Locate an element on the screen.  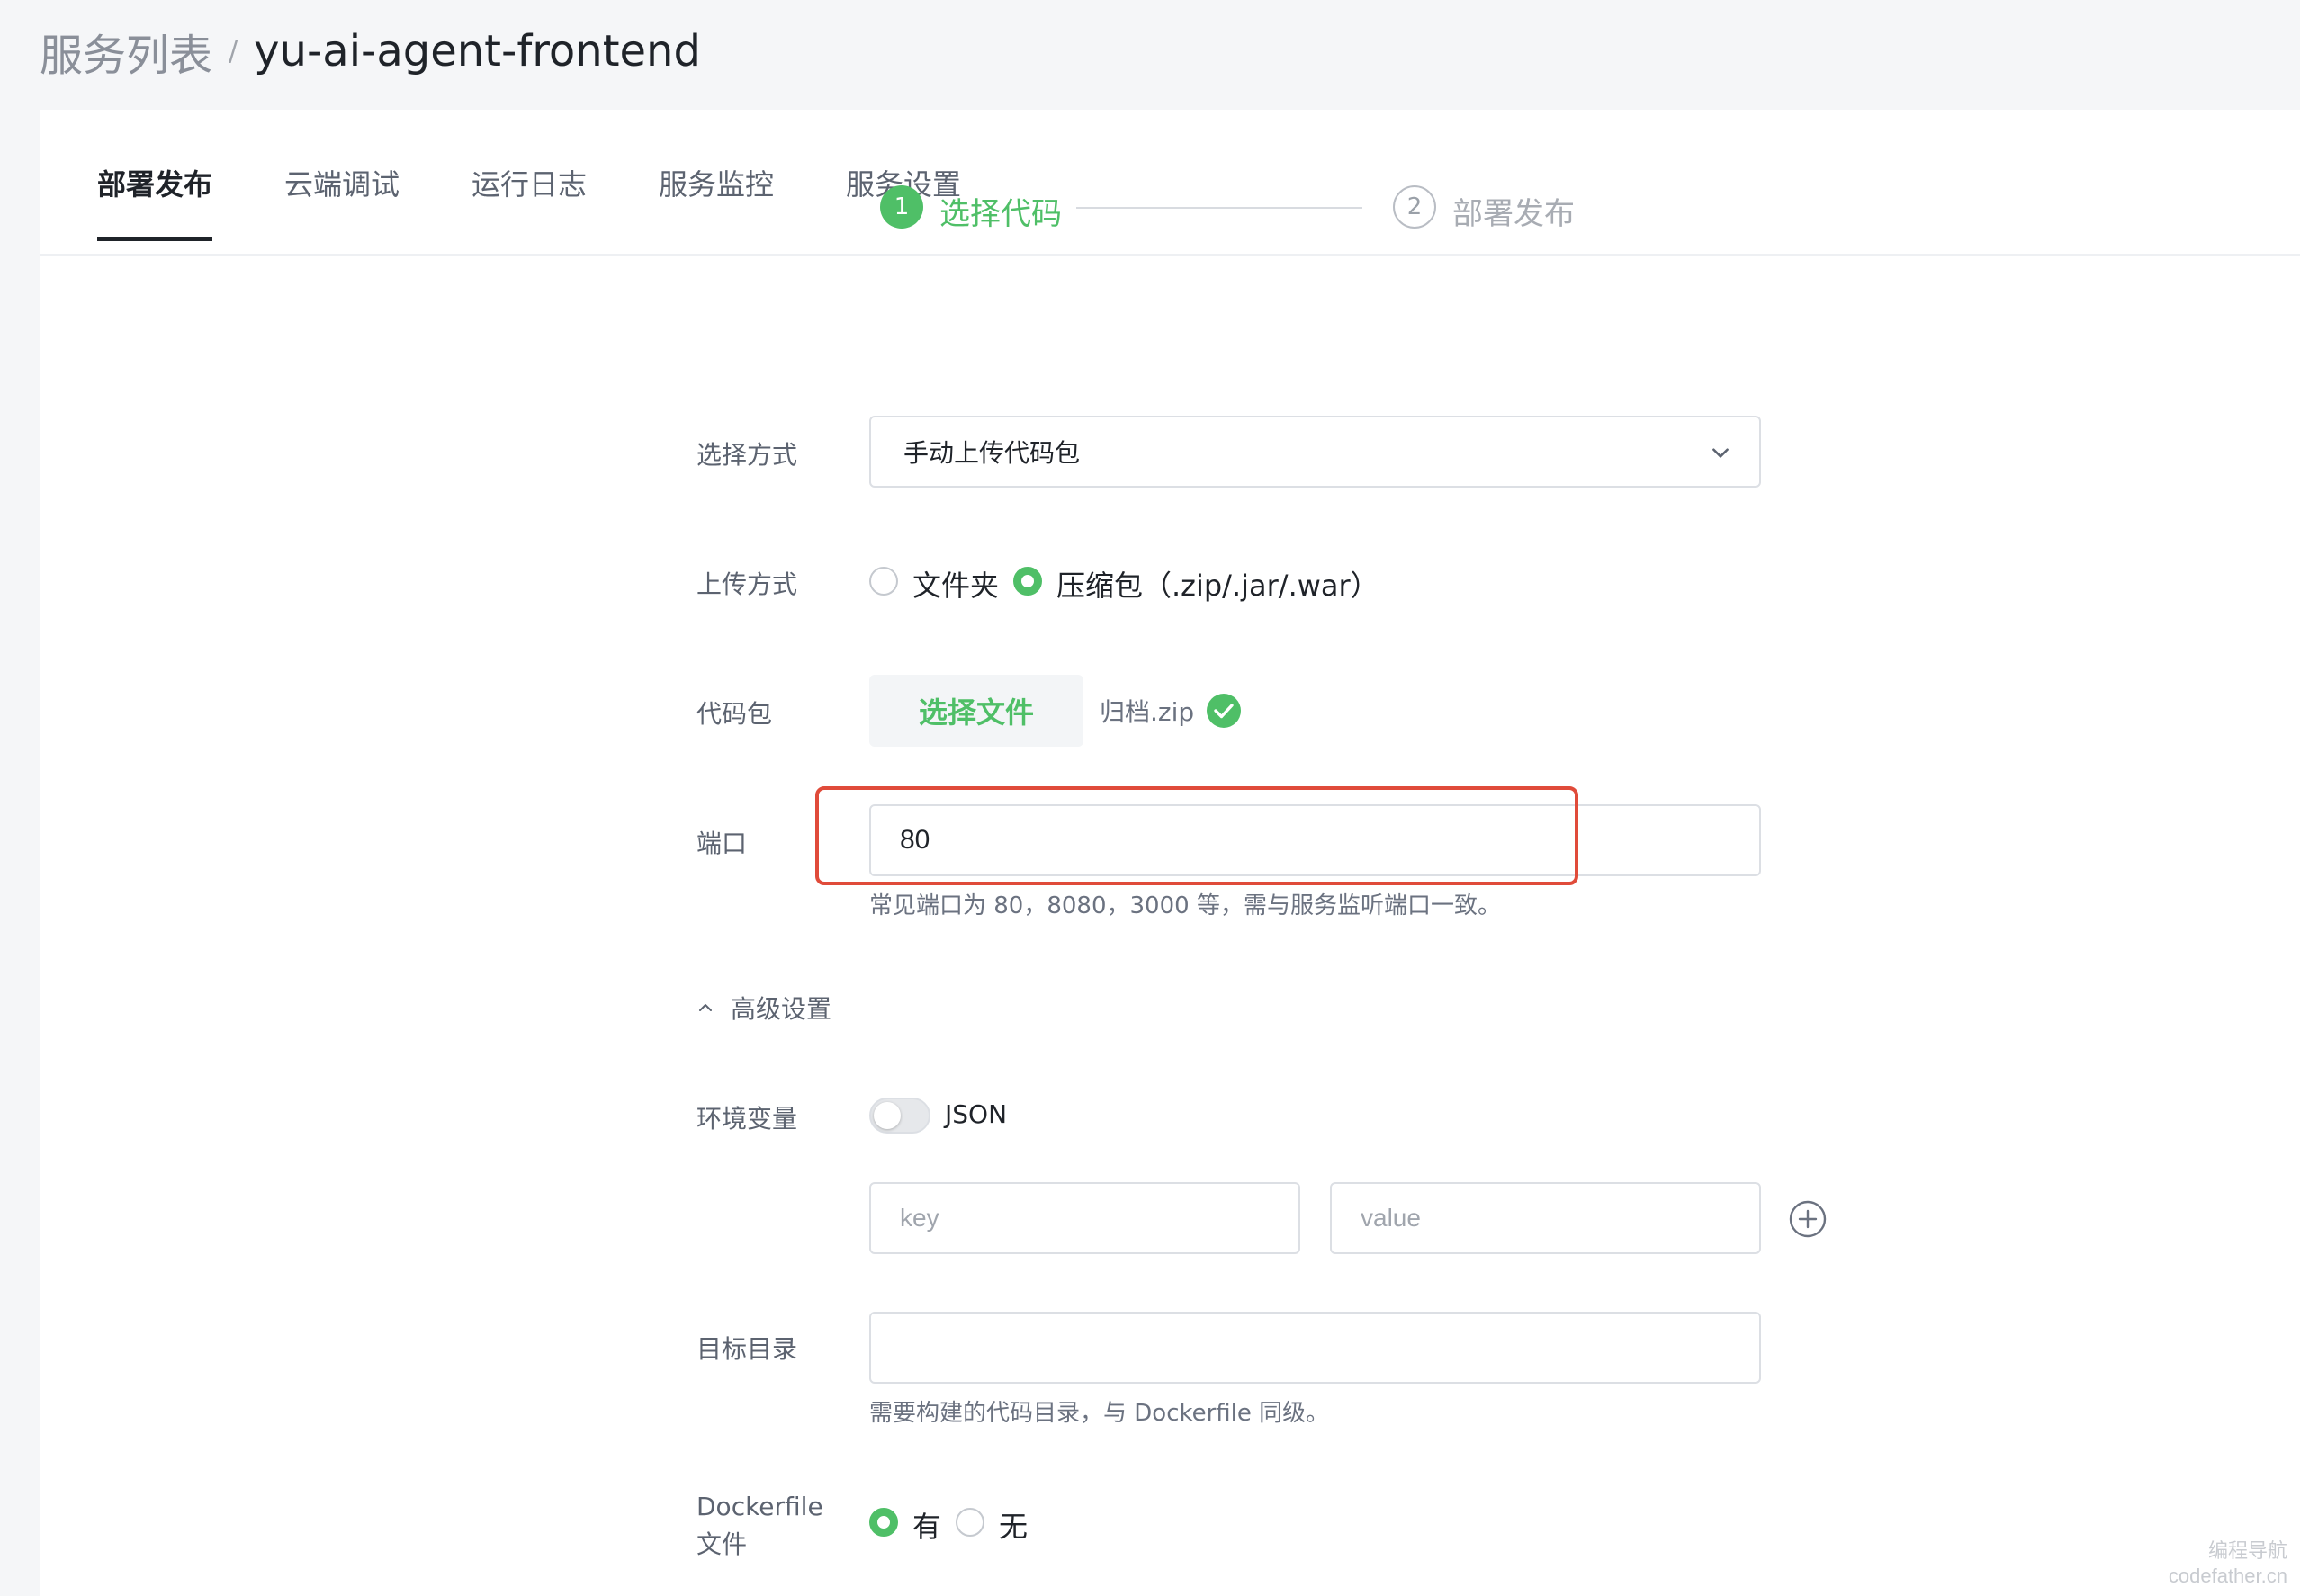
breadcrumb: 服务列表 / yu-ai-agent-frontend is located at coordinates (370, 51).